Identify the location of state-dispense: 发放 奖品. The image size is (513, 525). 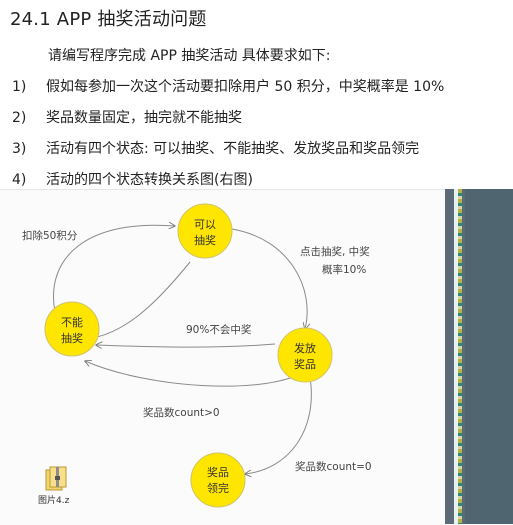
(305, 355).